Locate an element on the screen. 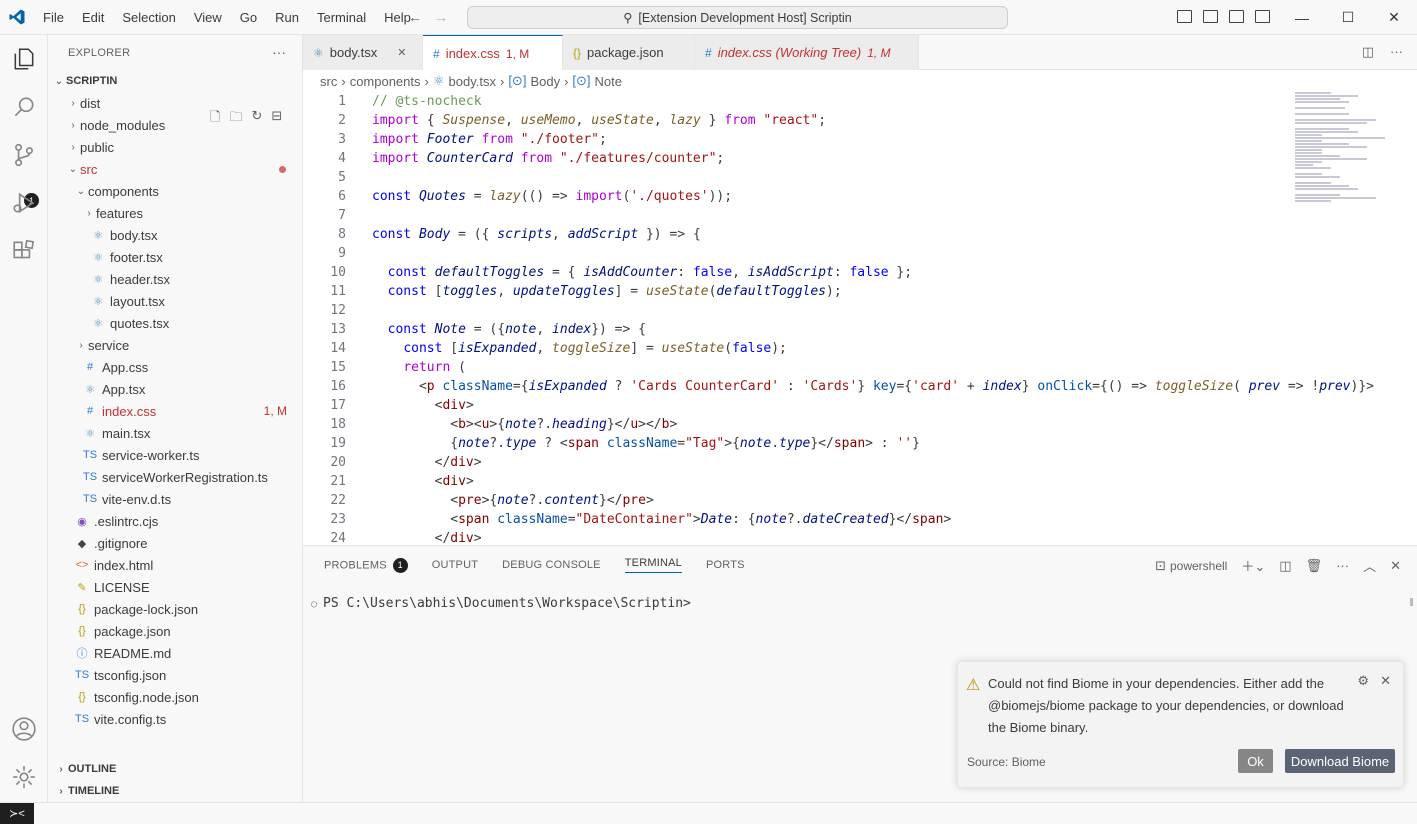 The height and width of the screenshot is (824, 1417). run-debug-icon is located at coordinates (24, 203).